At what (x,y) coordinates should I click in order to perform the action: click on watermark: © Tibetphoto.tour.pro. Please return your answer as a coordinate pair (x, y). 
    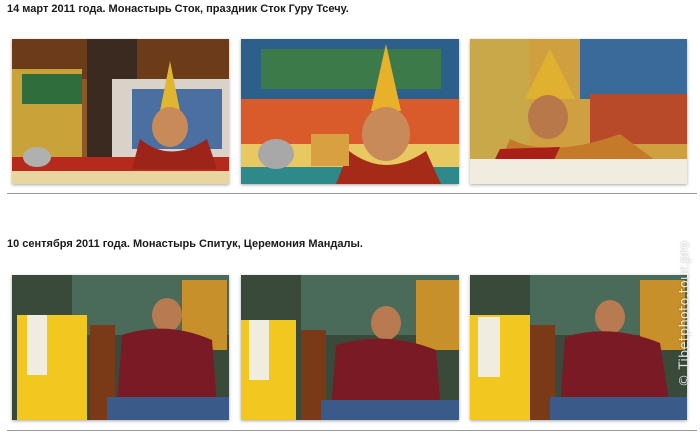
    Looking at the image, I should click on (685, 314).